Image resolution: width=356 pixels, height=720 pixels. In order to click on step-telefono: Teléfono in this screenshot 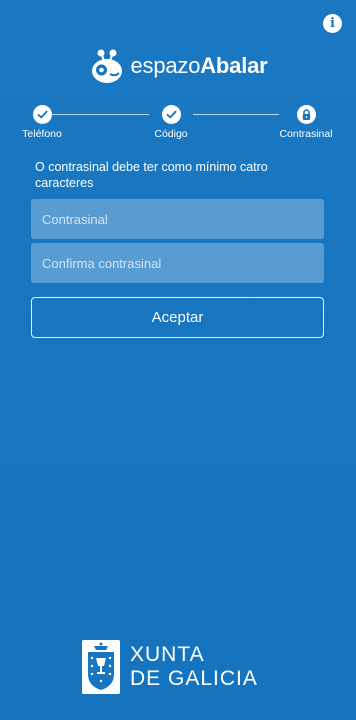, I will do `click(43, 122)`.